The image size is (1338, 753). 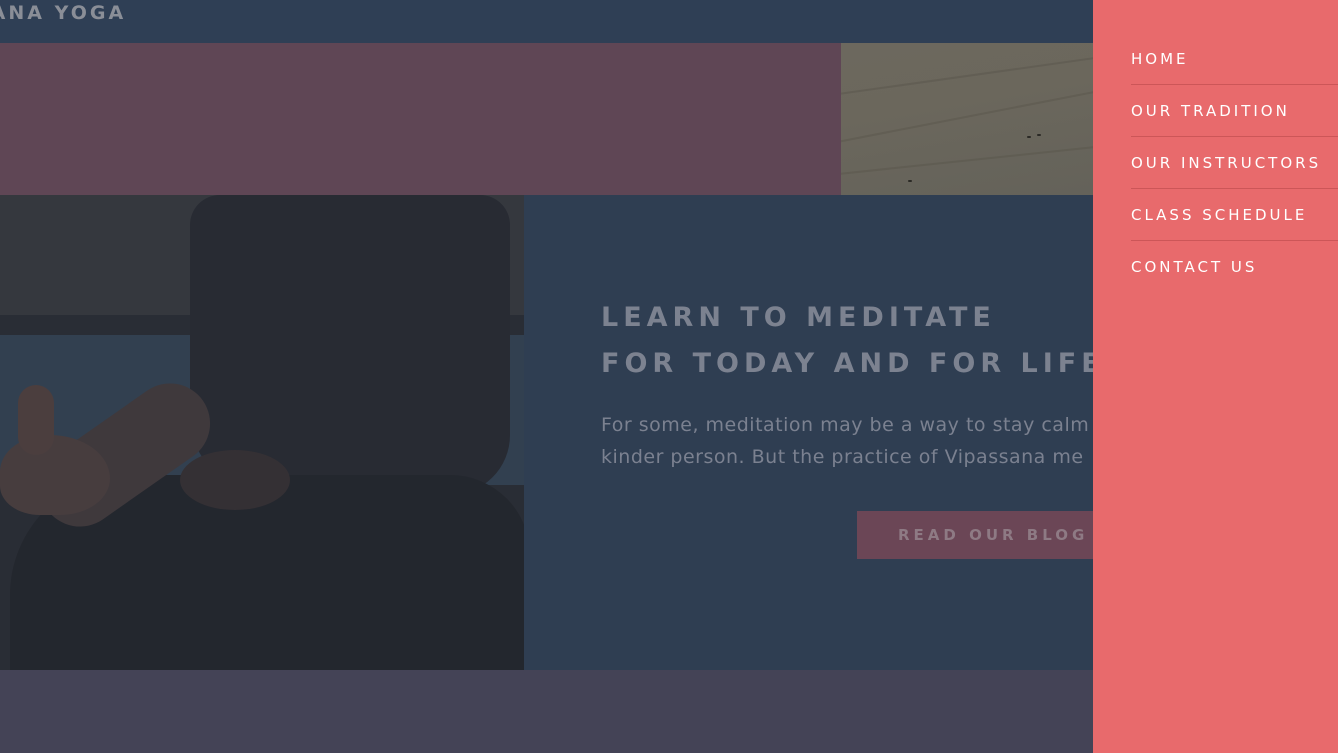 What do you see at coordinates (975, 535) in the screenshot?
I see `read-blog-button: READ OUR BLOG` at bounding box center [975, 535].